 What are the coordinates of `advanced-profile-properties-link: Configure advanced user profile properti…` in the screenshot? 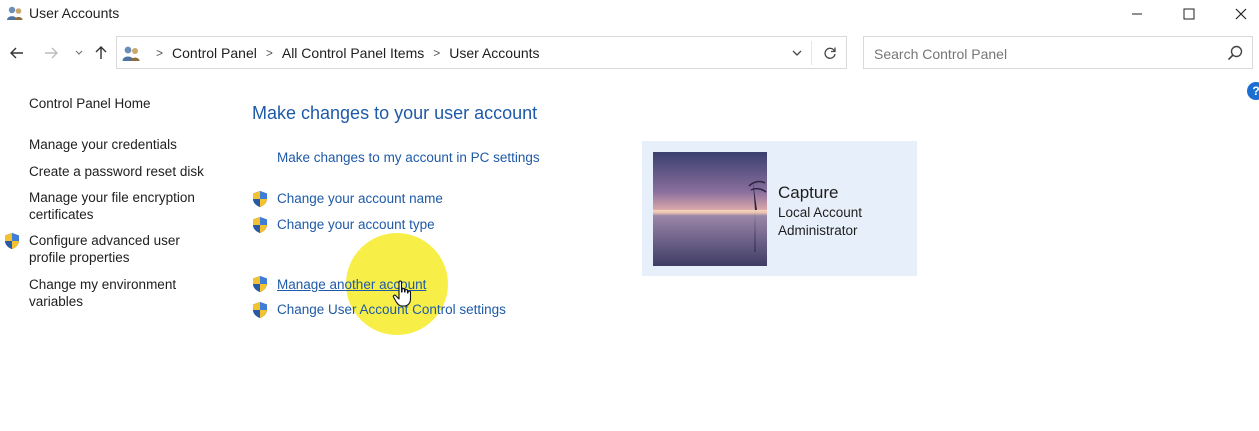 It's located at (124, 249).